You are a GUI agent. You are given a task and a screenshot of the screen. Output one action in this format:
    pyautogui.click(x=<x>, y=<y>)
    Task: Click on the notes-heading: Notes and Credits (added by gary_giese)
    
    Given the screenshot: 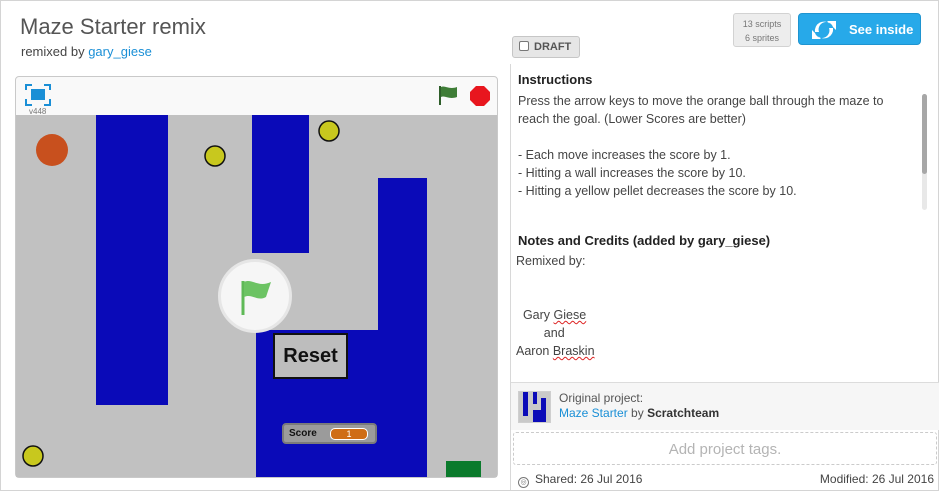 What is the action you would take?
    pyautogui.click(x=644, y=240)
    